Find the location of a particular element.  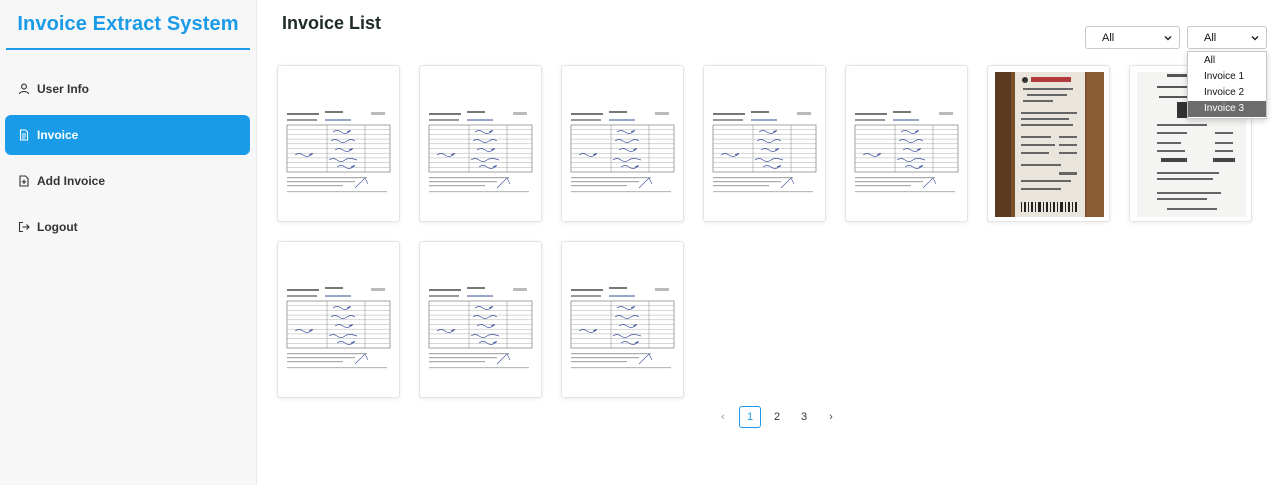

filter-select-first: All is located at coordinates (1132, 37).